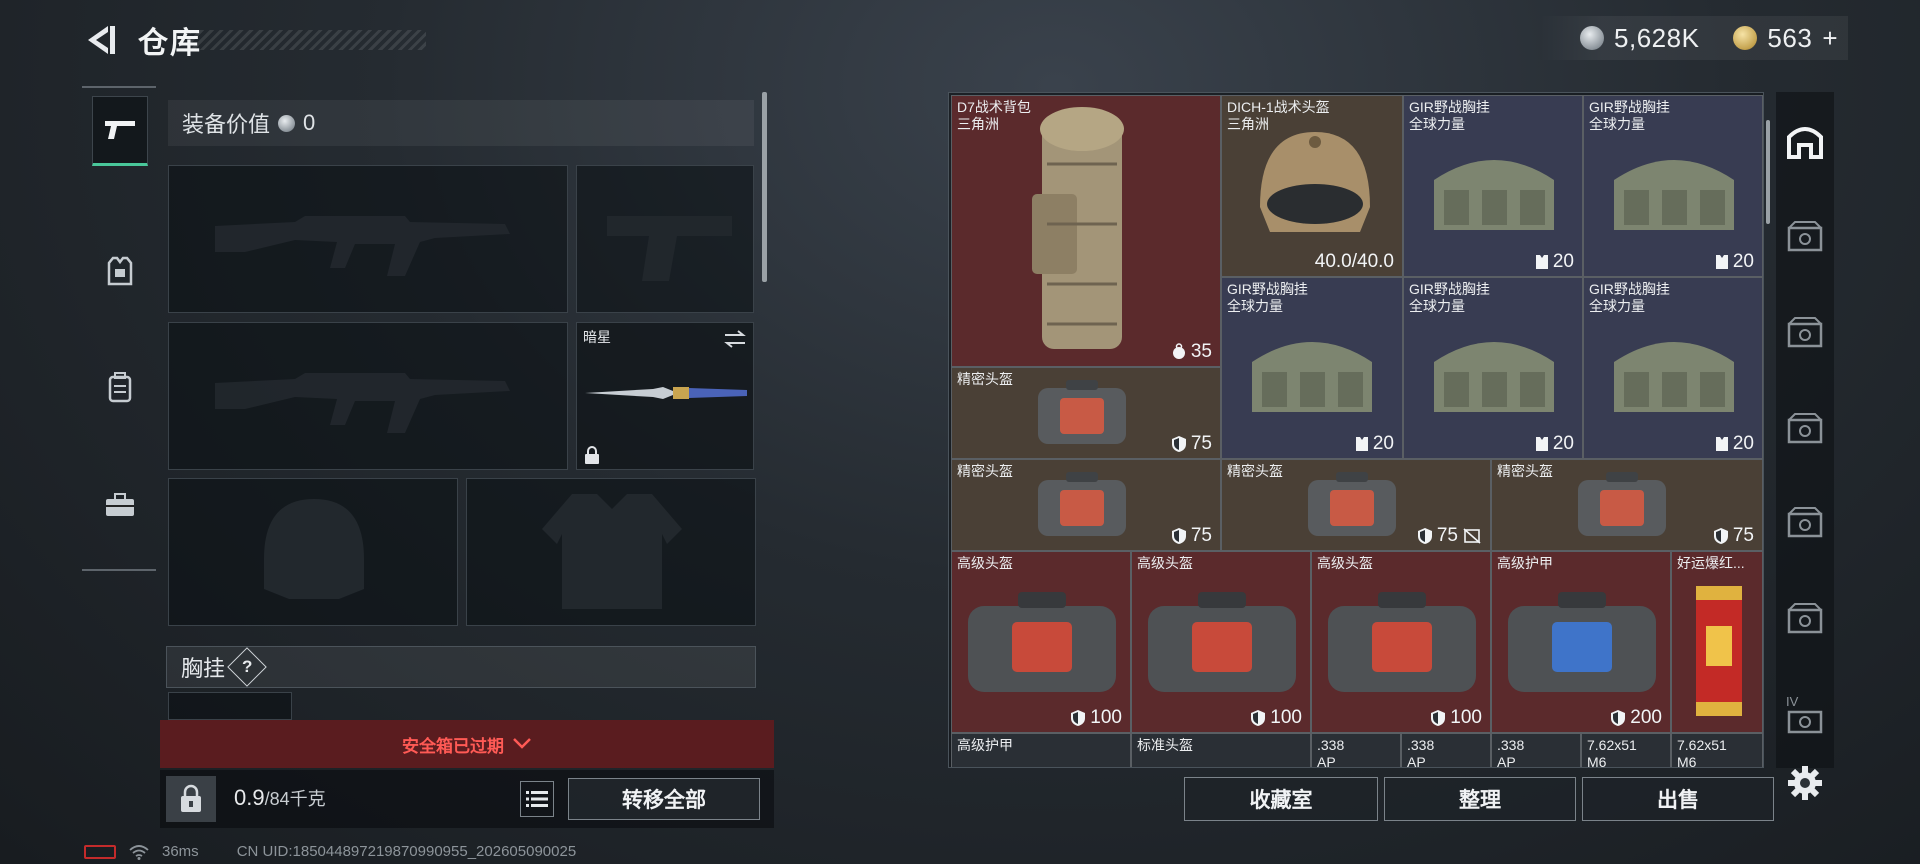  I want to click on item-name: D7战术背包, so click(994, 107).